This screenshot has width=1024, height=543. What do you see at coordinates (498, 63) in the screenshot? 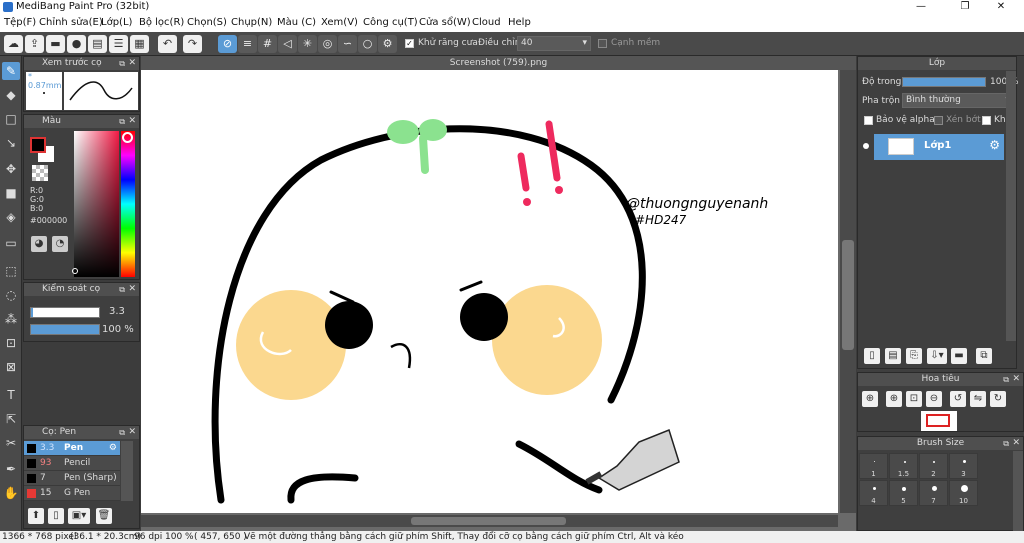
I see `document-tab: Screenshot (759).png` at bounding box center [498, 63].